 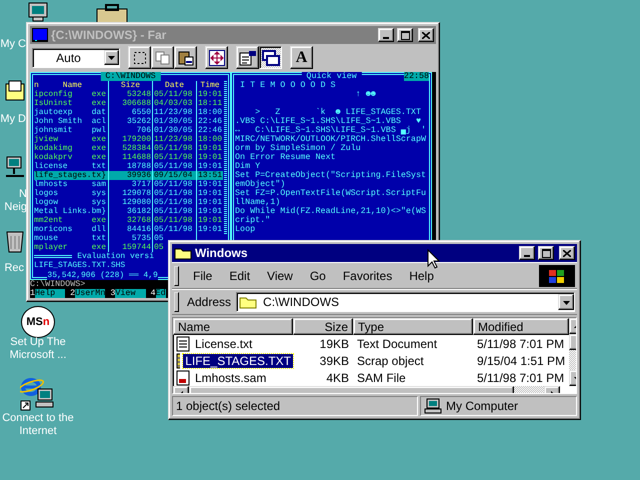 What do you see at coordinates (136, 157) in the screenshot?
I see `file-size: 114688` at bounding box center [136, 157].